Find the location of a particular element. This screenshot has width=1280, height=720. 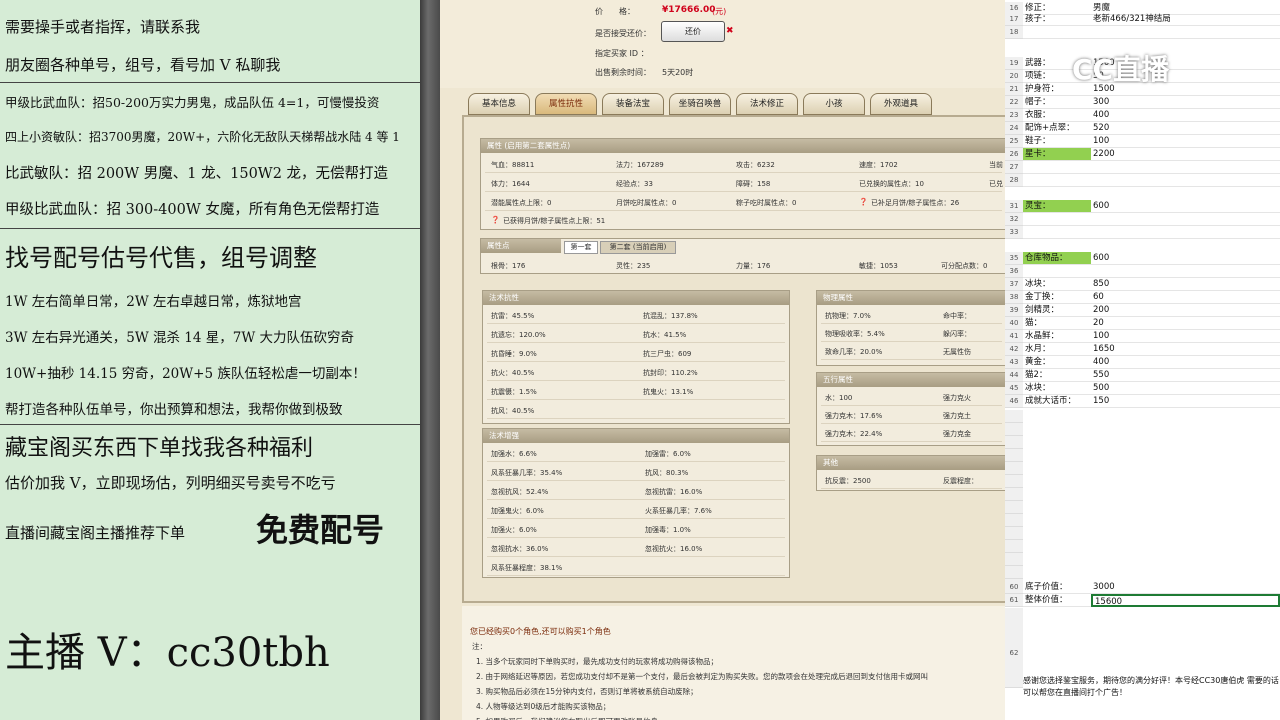

sheet-cell-label: 黄金： is located at coordinates (1057, 362).